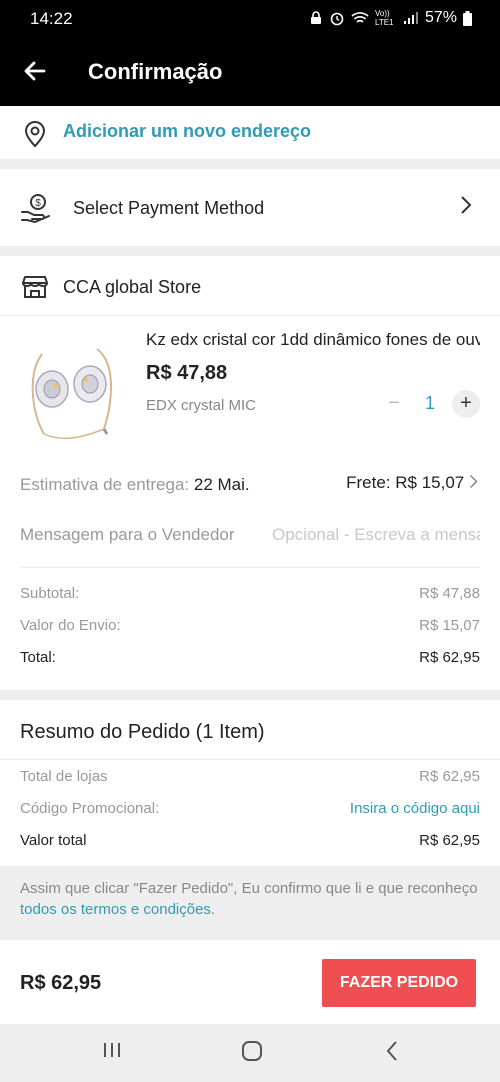  What do you see at coordinates (201, 405) in the screenshot?
I see `product-variant: EDX crystal MIC` at bounding box center [201, 405].